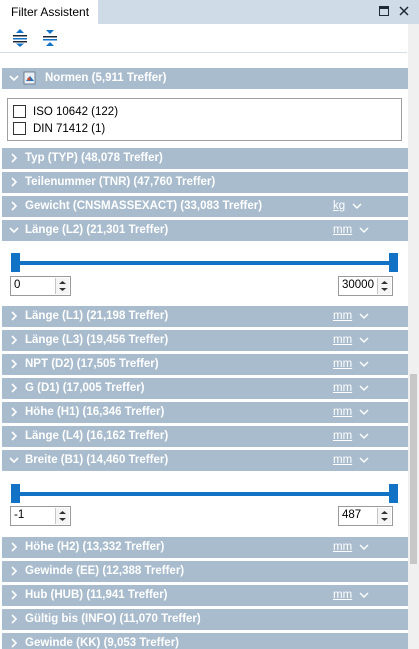 This screenshot has width=419, height=649. What do you see at coordinates (120, 182) in the screenshot?
I see `group-label: Teilenummer (TNR) (47,760 Treffer)` at bounding box center [120, 182].